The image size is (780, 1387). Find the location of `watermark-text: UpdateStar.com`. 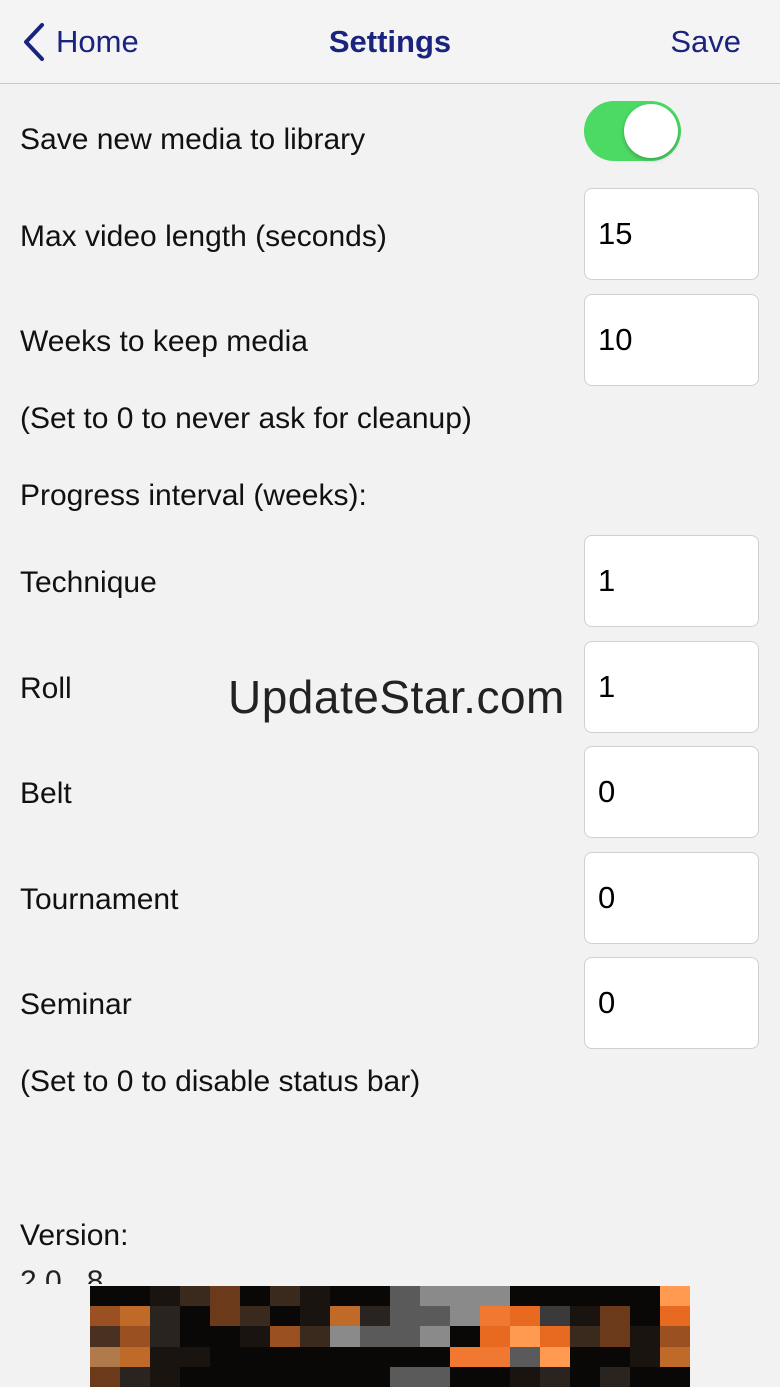

watermark-text: UpdateStar.com is located at coordinates (396, 697).